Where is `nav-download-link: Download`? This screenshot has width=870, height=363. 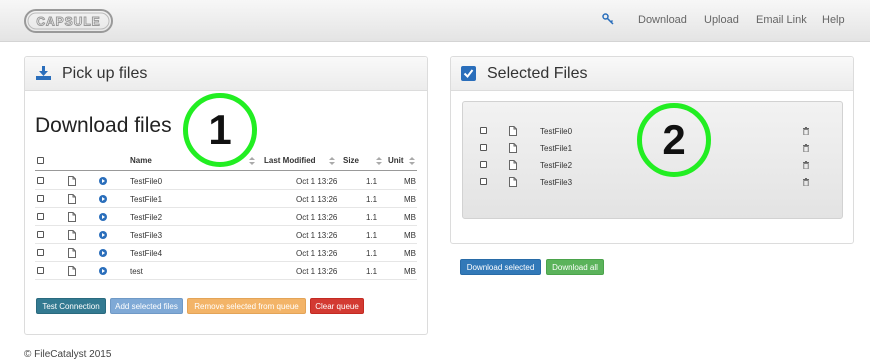 nav-download-link: Download is located at coordinates (662, 20).